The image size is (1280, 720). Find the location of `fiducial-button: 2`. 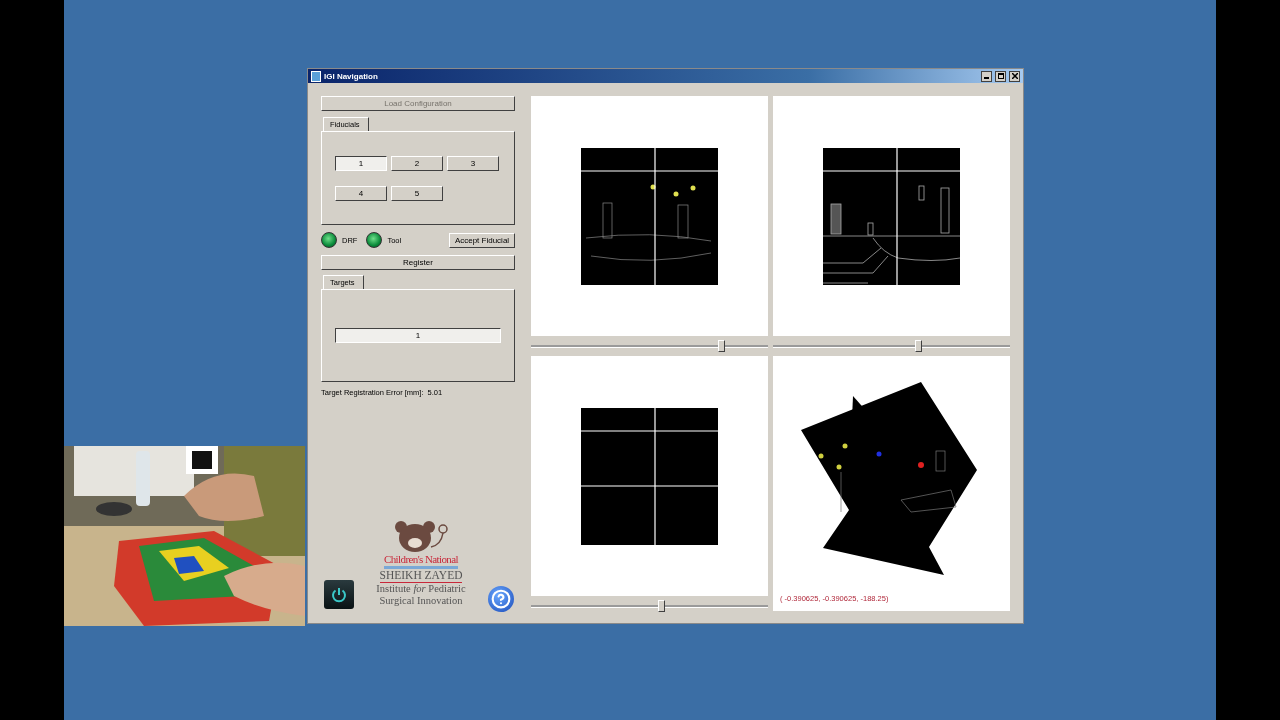

fiducial-button: 2 is located at coordinates (417, 163).